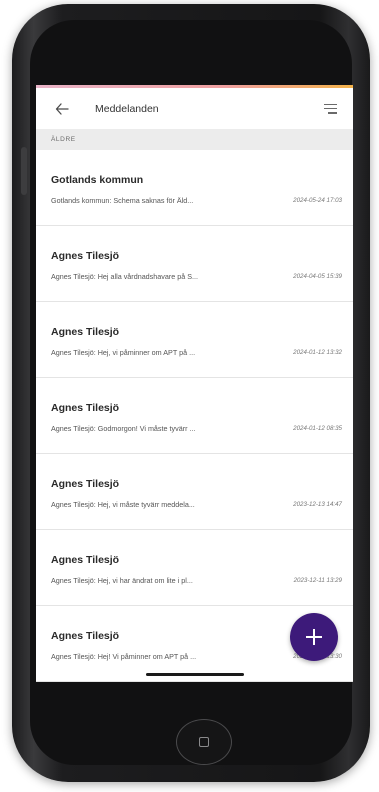 This screenshot has width=379, height=792. Describe the element at coordinates (62, 108) in the screenshot. I see `back-arrow-icon` at that location.